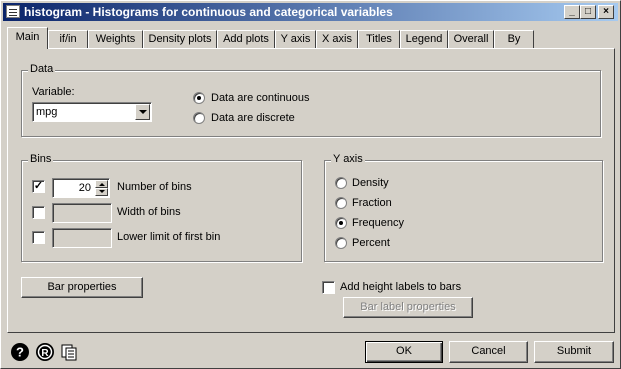  What do you see at coordinates (68, 39) in the screenshot?
I see `tab-if-in: if/in` at bounding box center [68, 39].